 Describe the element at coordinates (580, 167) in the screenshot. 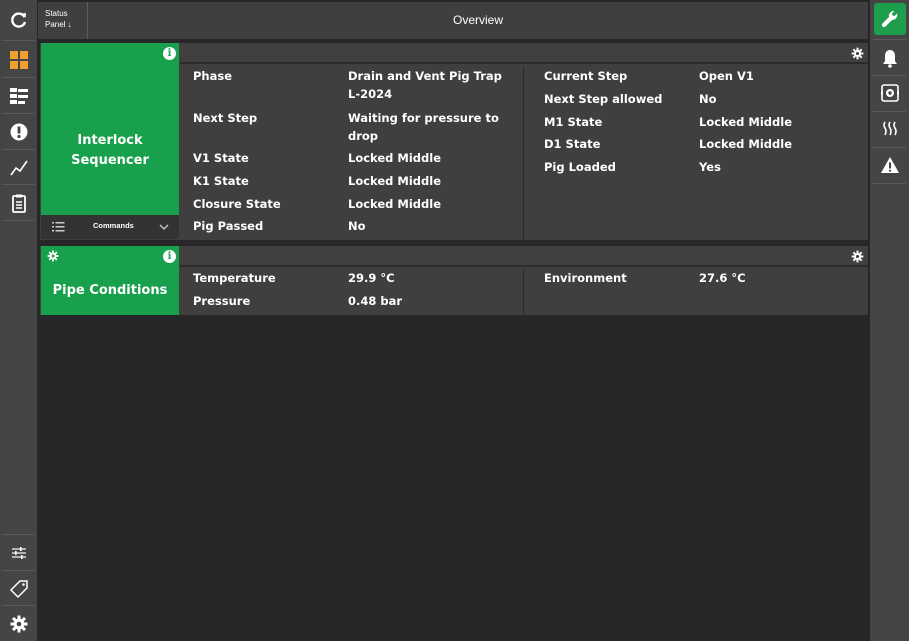

I see `label-pig-loaded: Pig Loaded` at that location.